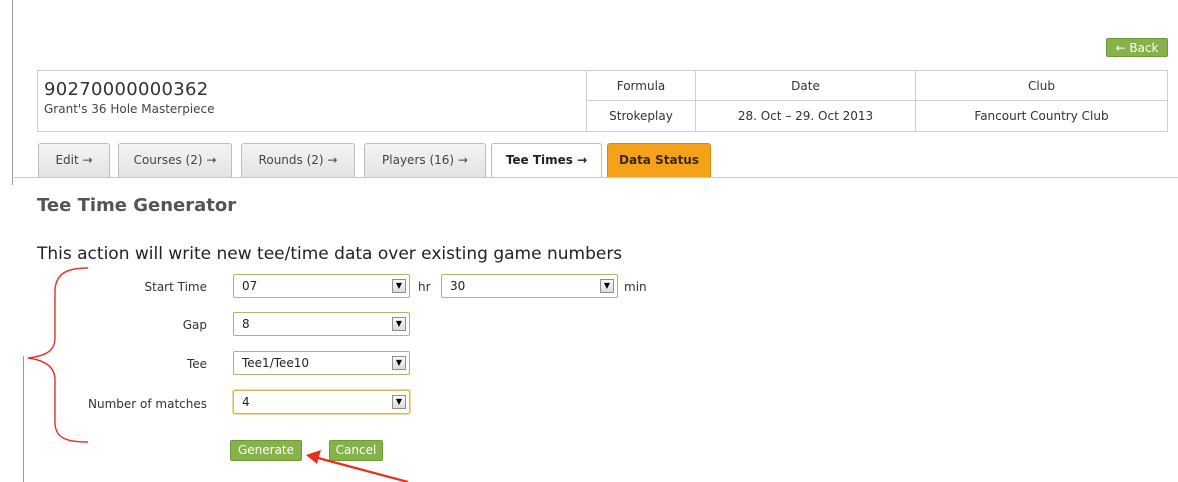 The width and height of the screenshot is (1178, 482). What do you see at coordinates (23, 419) in the screenshot?
I see `left-border-line-lower` at bounding box center [23, 419].